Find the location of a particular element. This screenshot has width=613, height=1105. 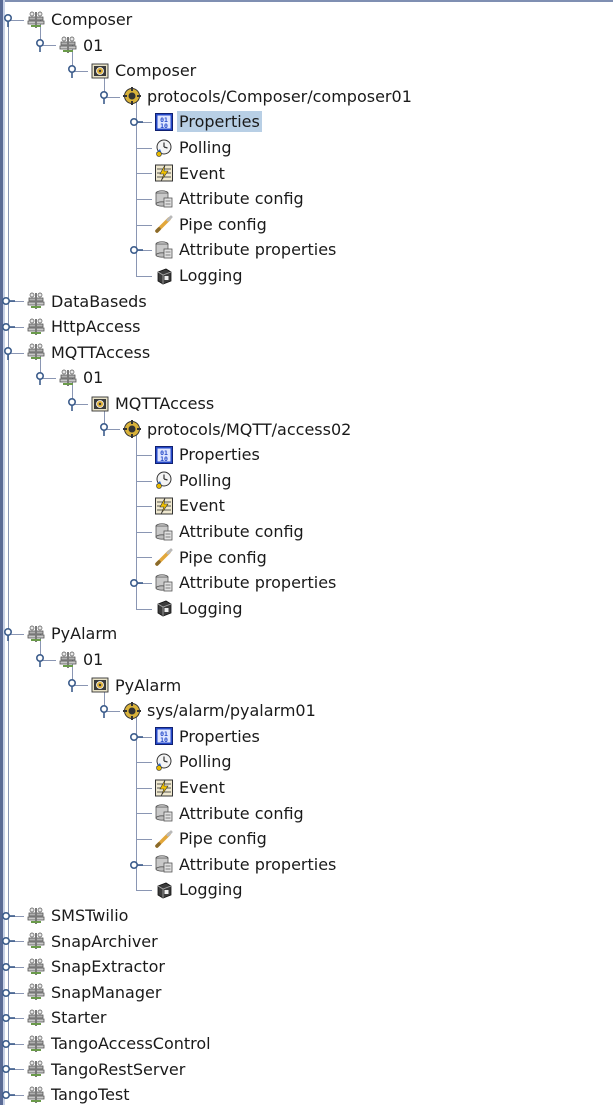

tree-node: Starter is located at coordinates (67, 1017).